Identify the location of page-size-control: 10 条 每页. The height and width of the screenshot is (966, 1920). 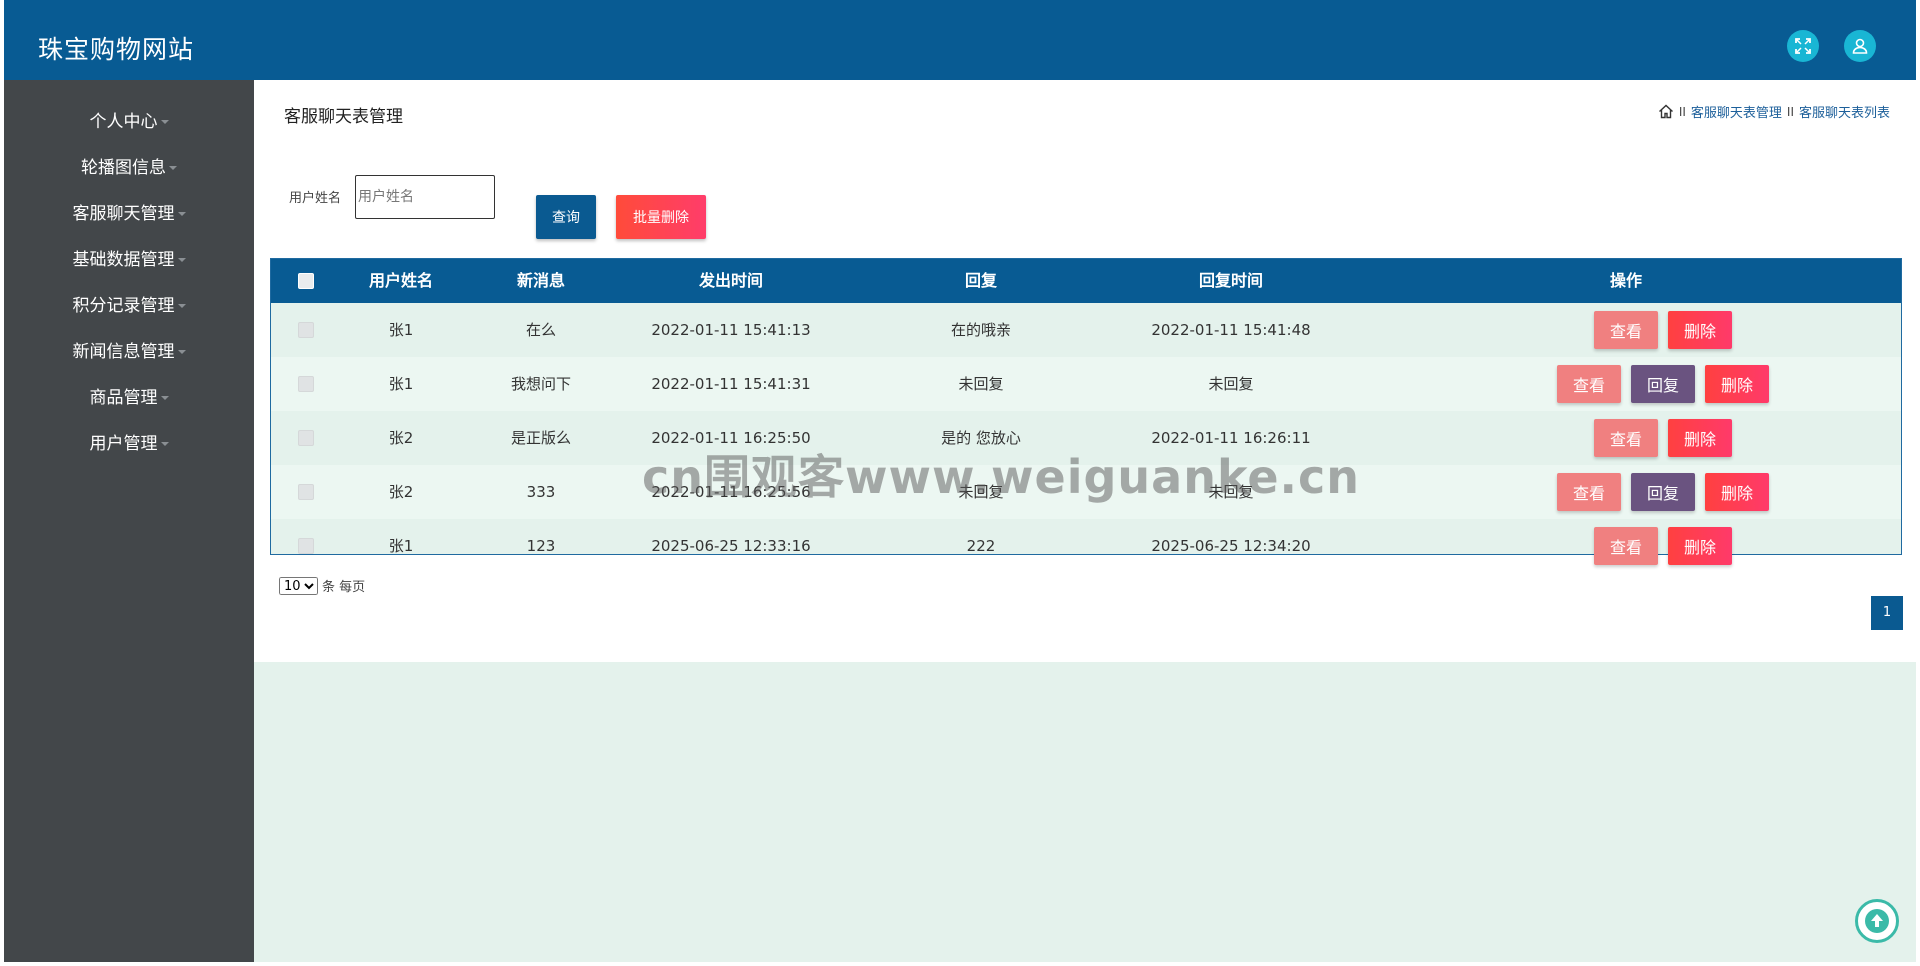
(322, 585).